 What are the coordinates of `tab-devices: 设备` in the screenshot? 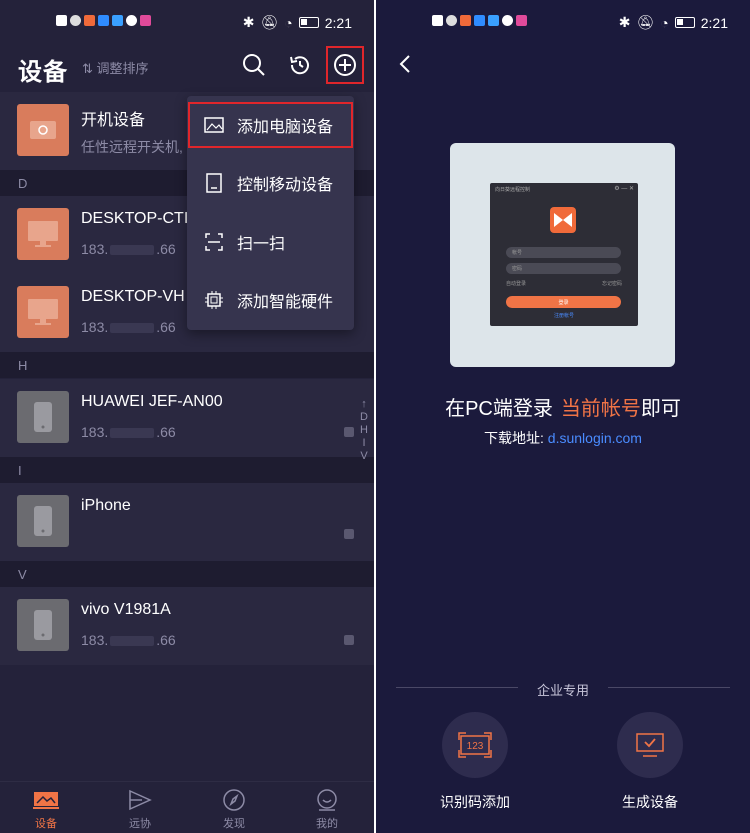 It's located at (46, 809).